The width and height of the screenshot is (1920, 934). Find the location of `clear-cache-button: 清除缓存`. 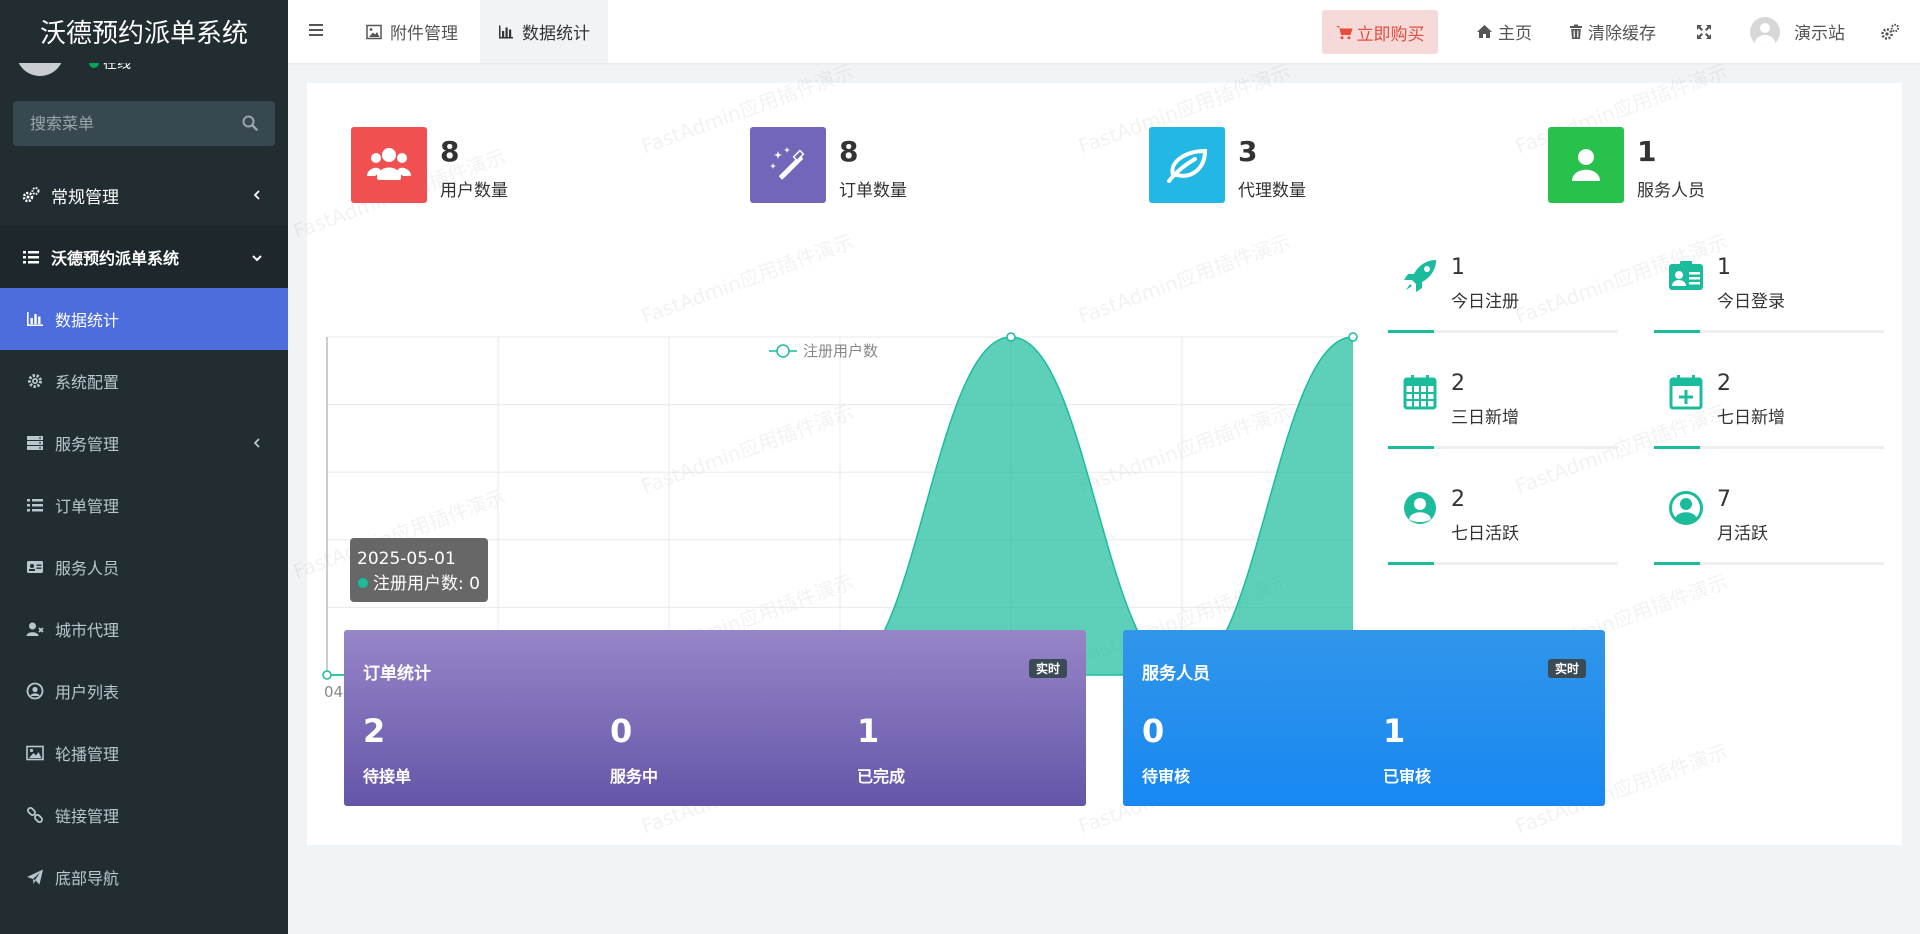

clear-cache-button: 清除缓存 is located at coordinates (1612, 31).